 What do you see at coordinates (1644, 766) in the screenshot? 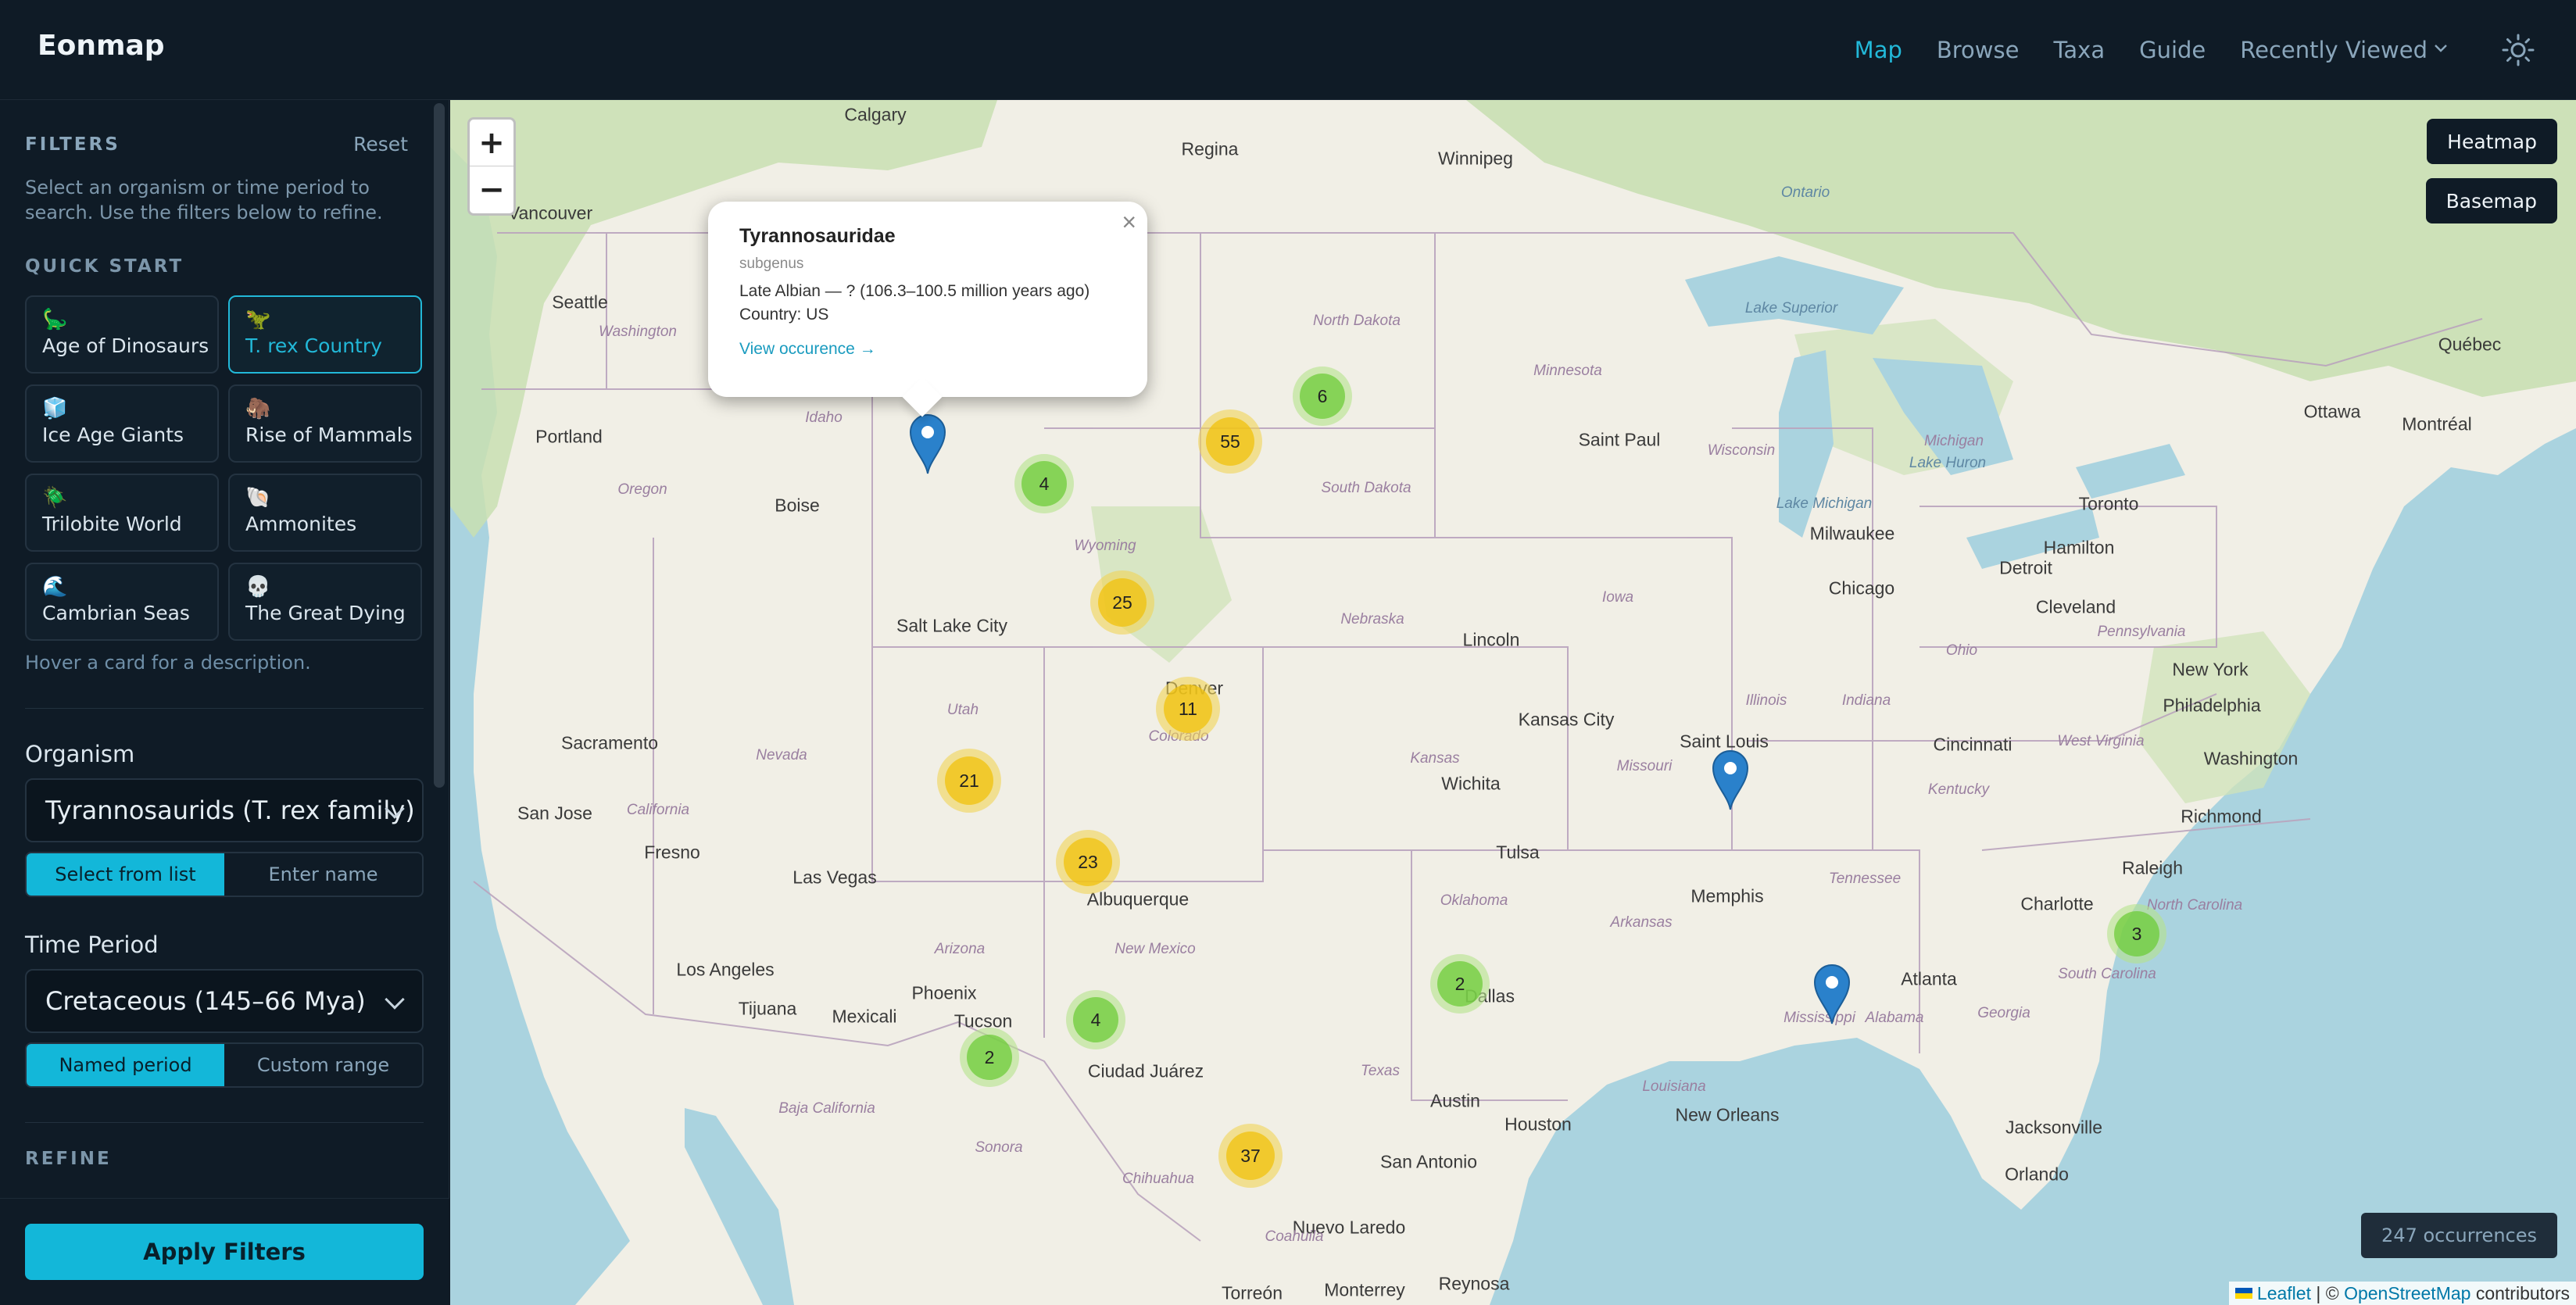
I see `state-label: Missouri` at bounding box center [1644, 766].